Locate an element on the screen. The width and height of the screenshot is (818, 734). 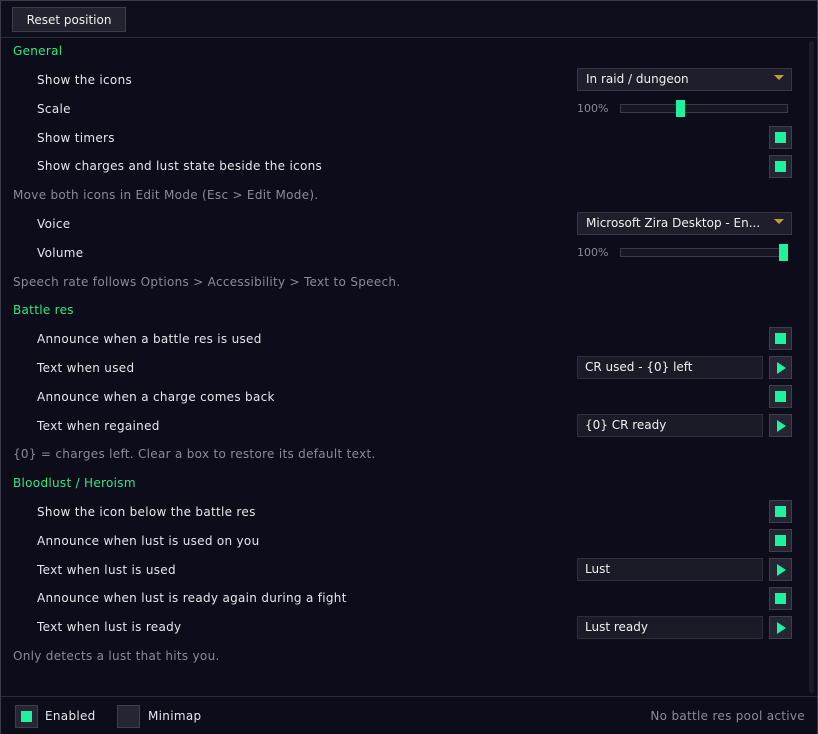
text-lust-ready-label: Text when lust is ready is located at coordinates (109, 627).